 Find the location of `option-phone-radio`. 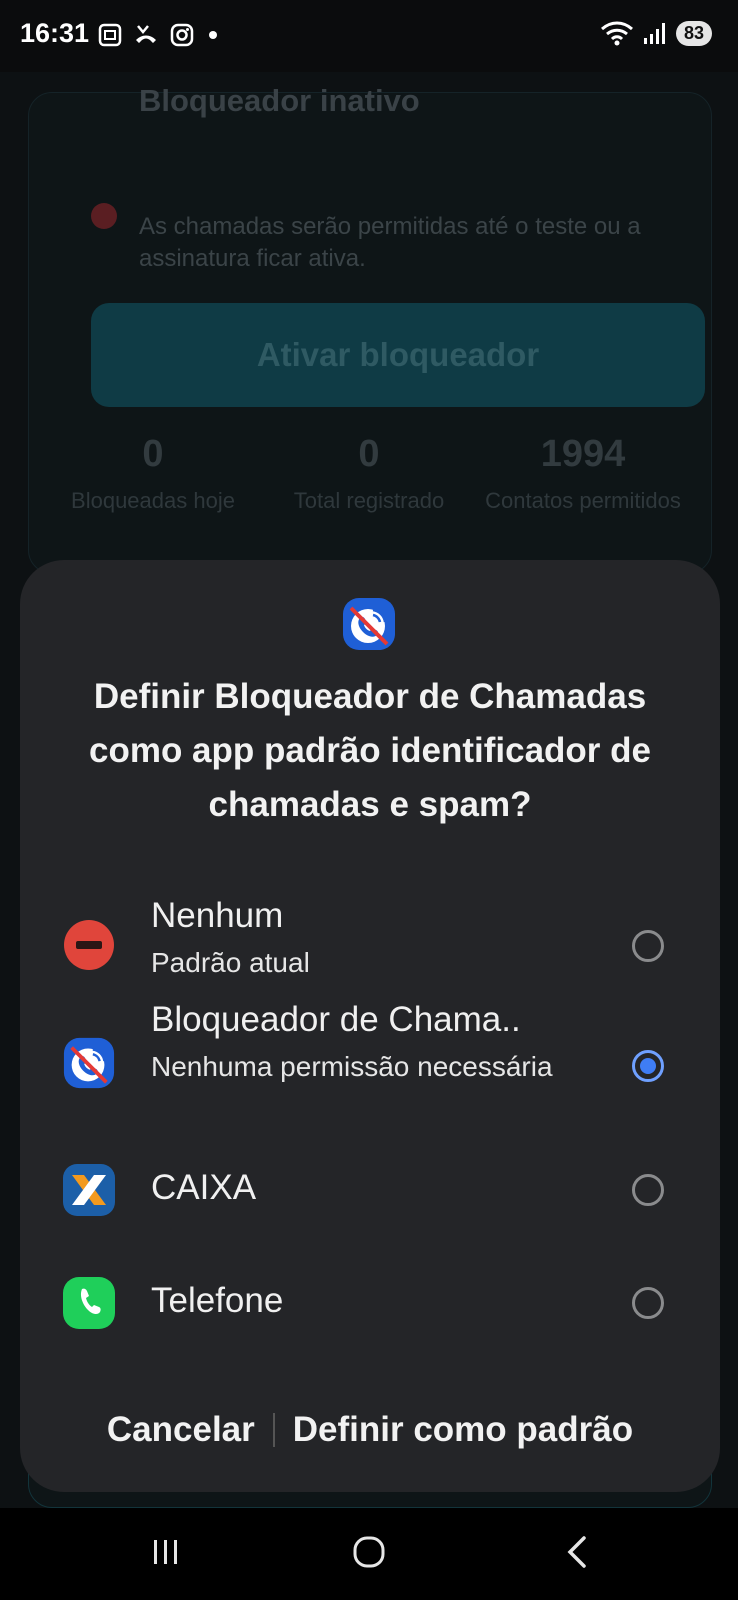

option-phone-radio is located at coordinates (648, 1303).